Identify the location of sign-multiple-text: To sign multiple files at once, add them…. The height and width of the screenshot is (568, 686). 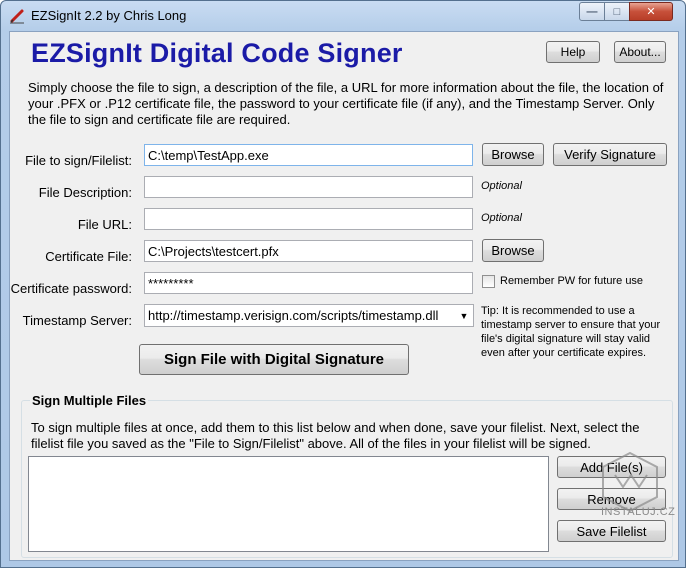
(335, 435).